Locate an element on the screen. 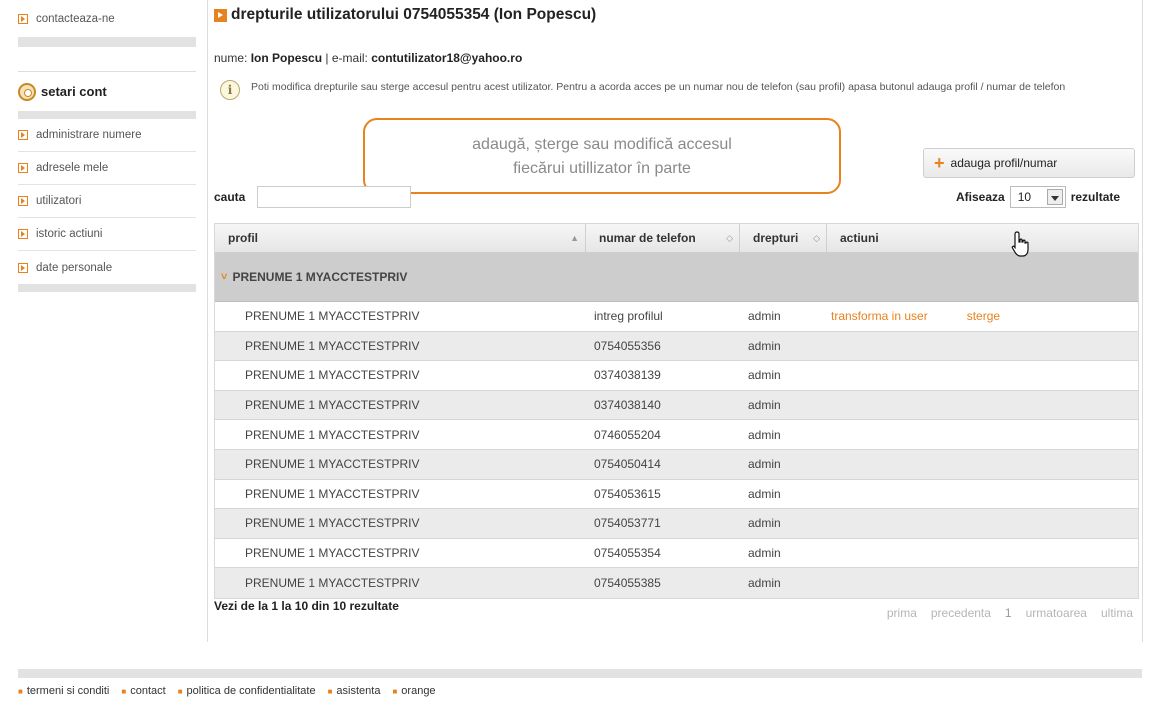 This screenshot has height=720, width=1149. cell-numar: 0754055354 is located at coordinates (627, 553).